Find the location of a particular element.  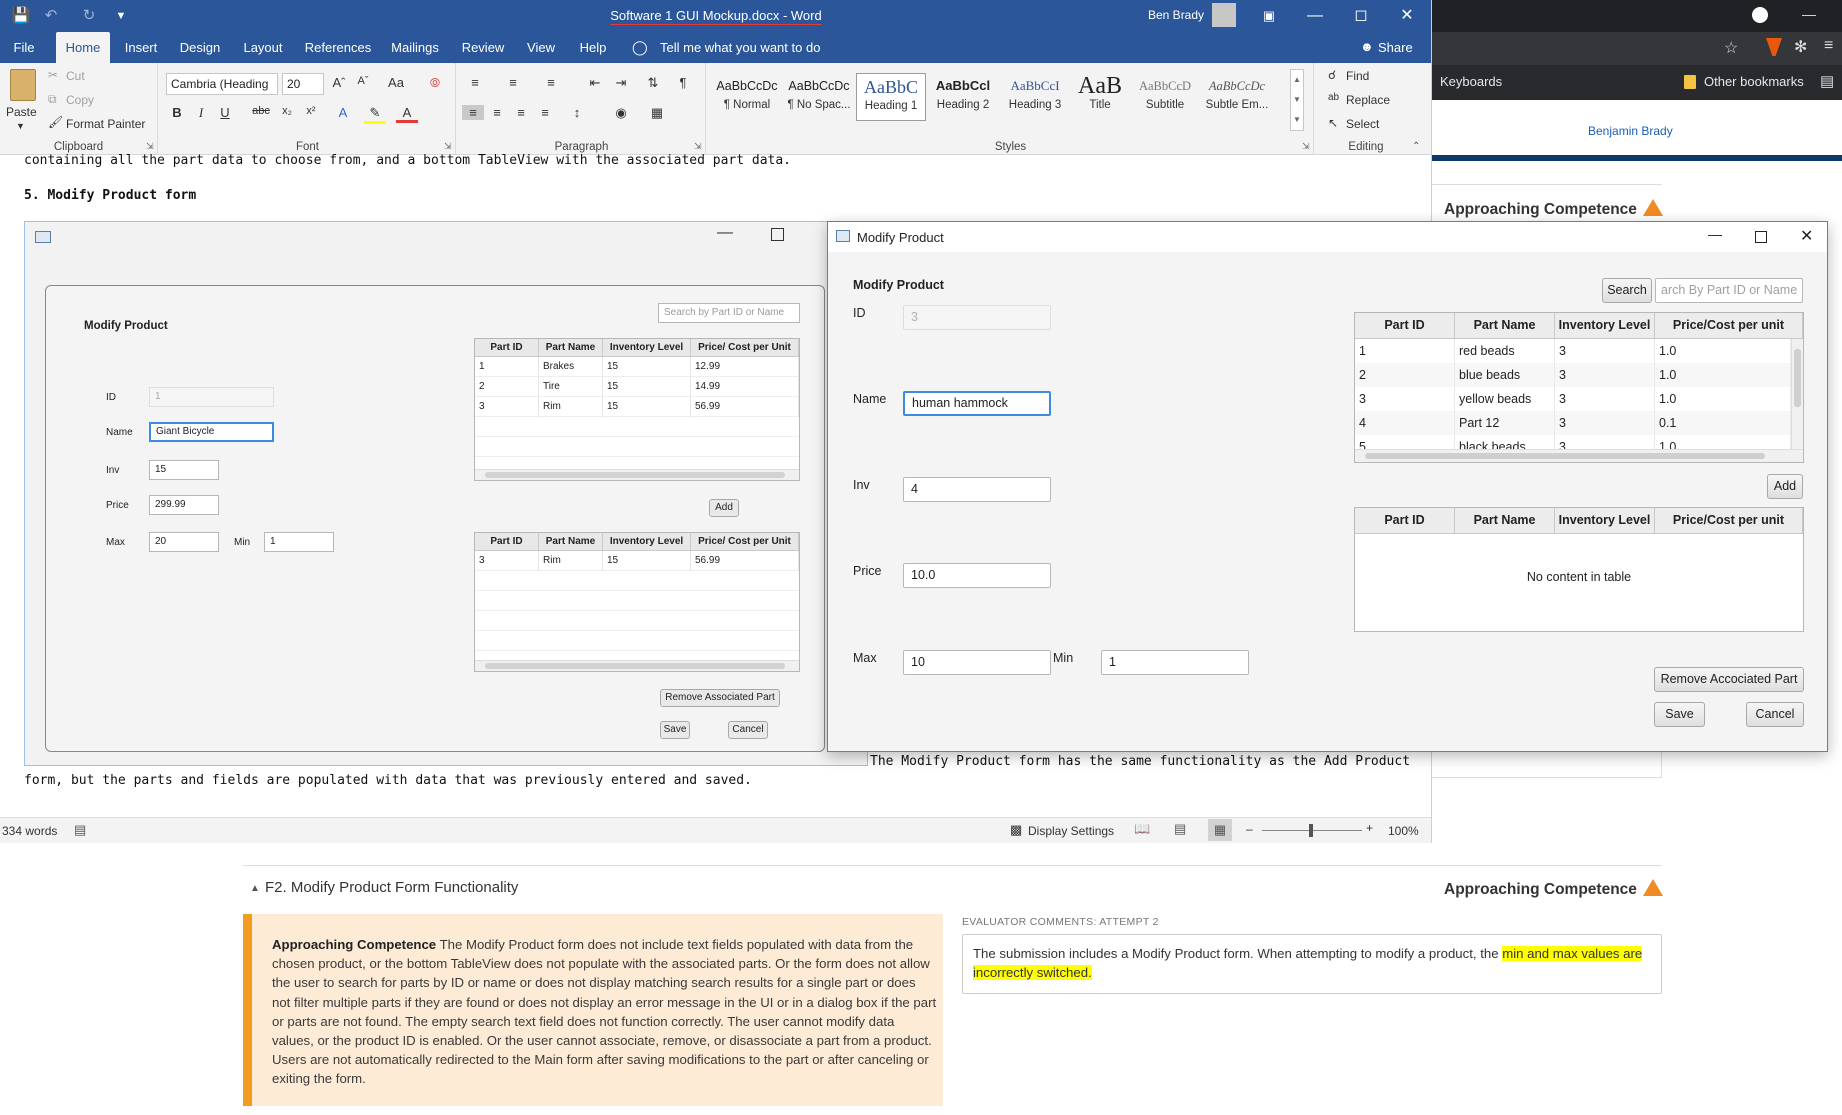

tab-design: Design is located at coordinates (200, 47).